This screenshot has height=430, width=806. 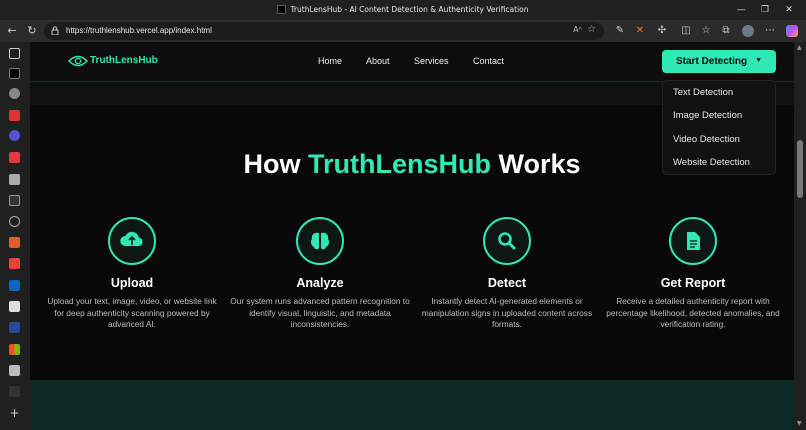 I want to click on nav-home-link: Home, so click(x=330, y=61).